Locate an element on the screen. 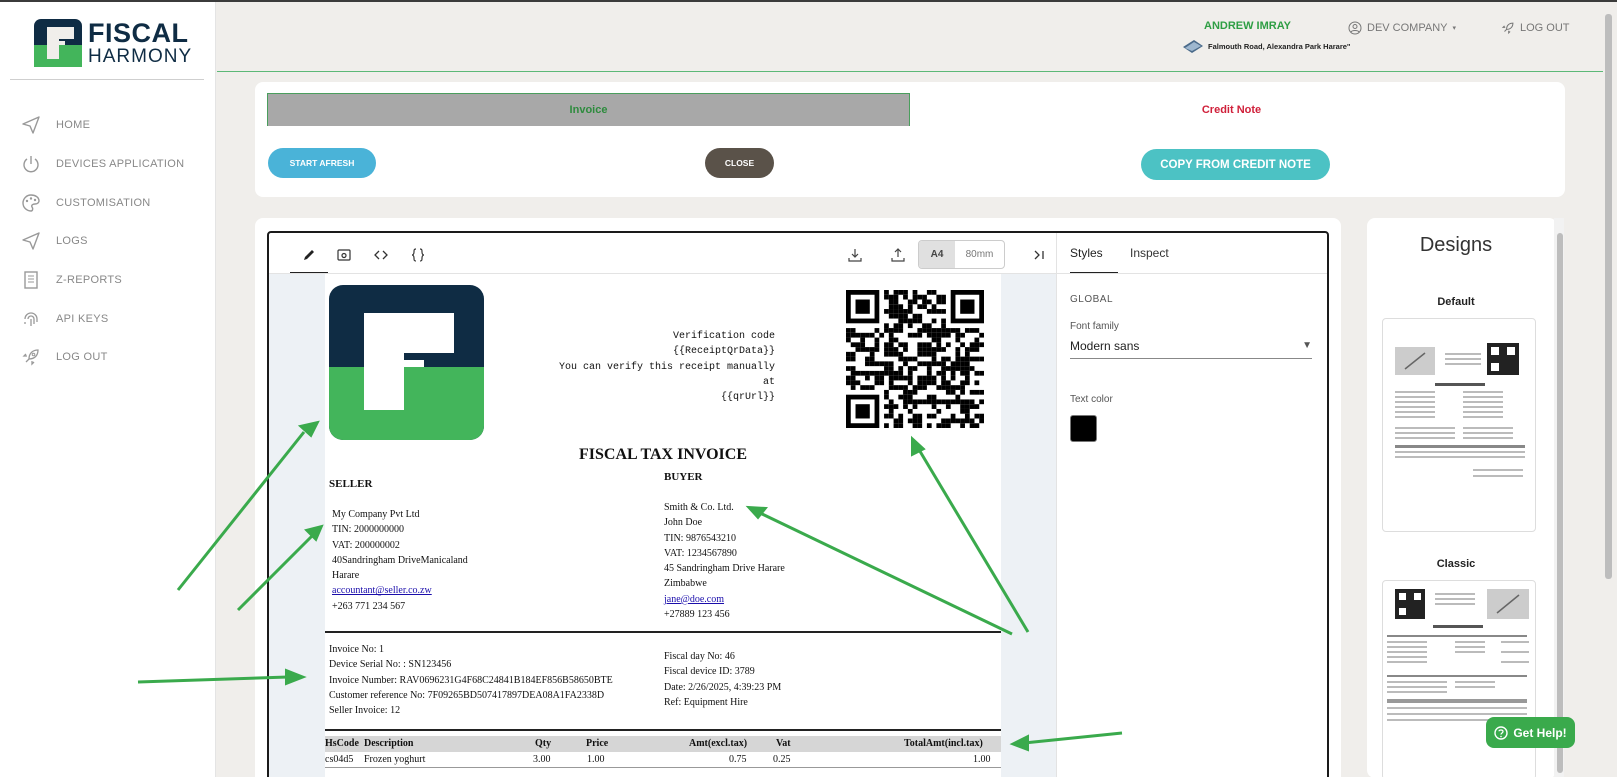 The image size is (1617, 777). power-icon is located at coordinates (31, 164).